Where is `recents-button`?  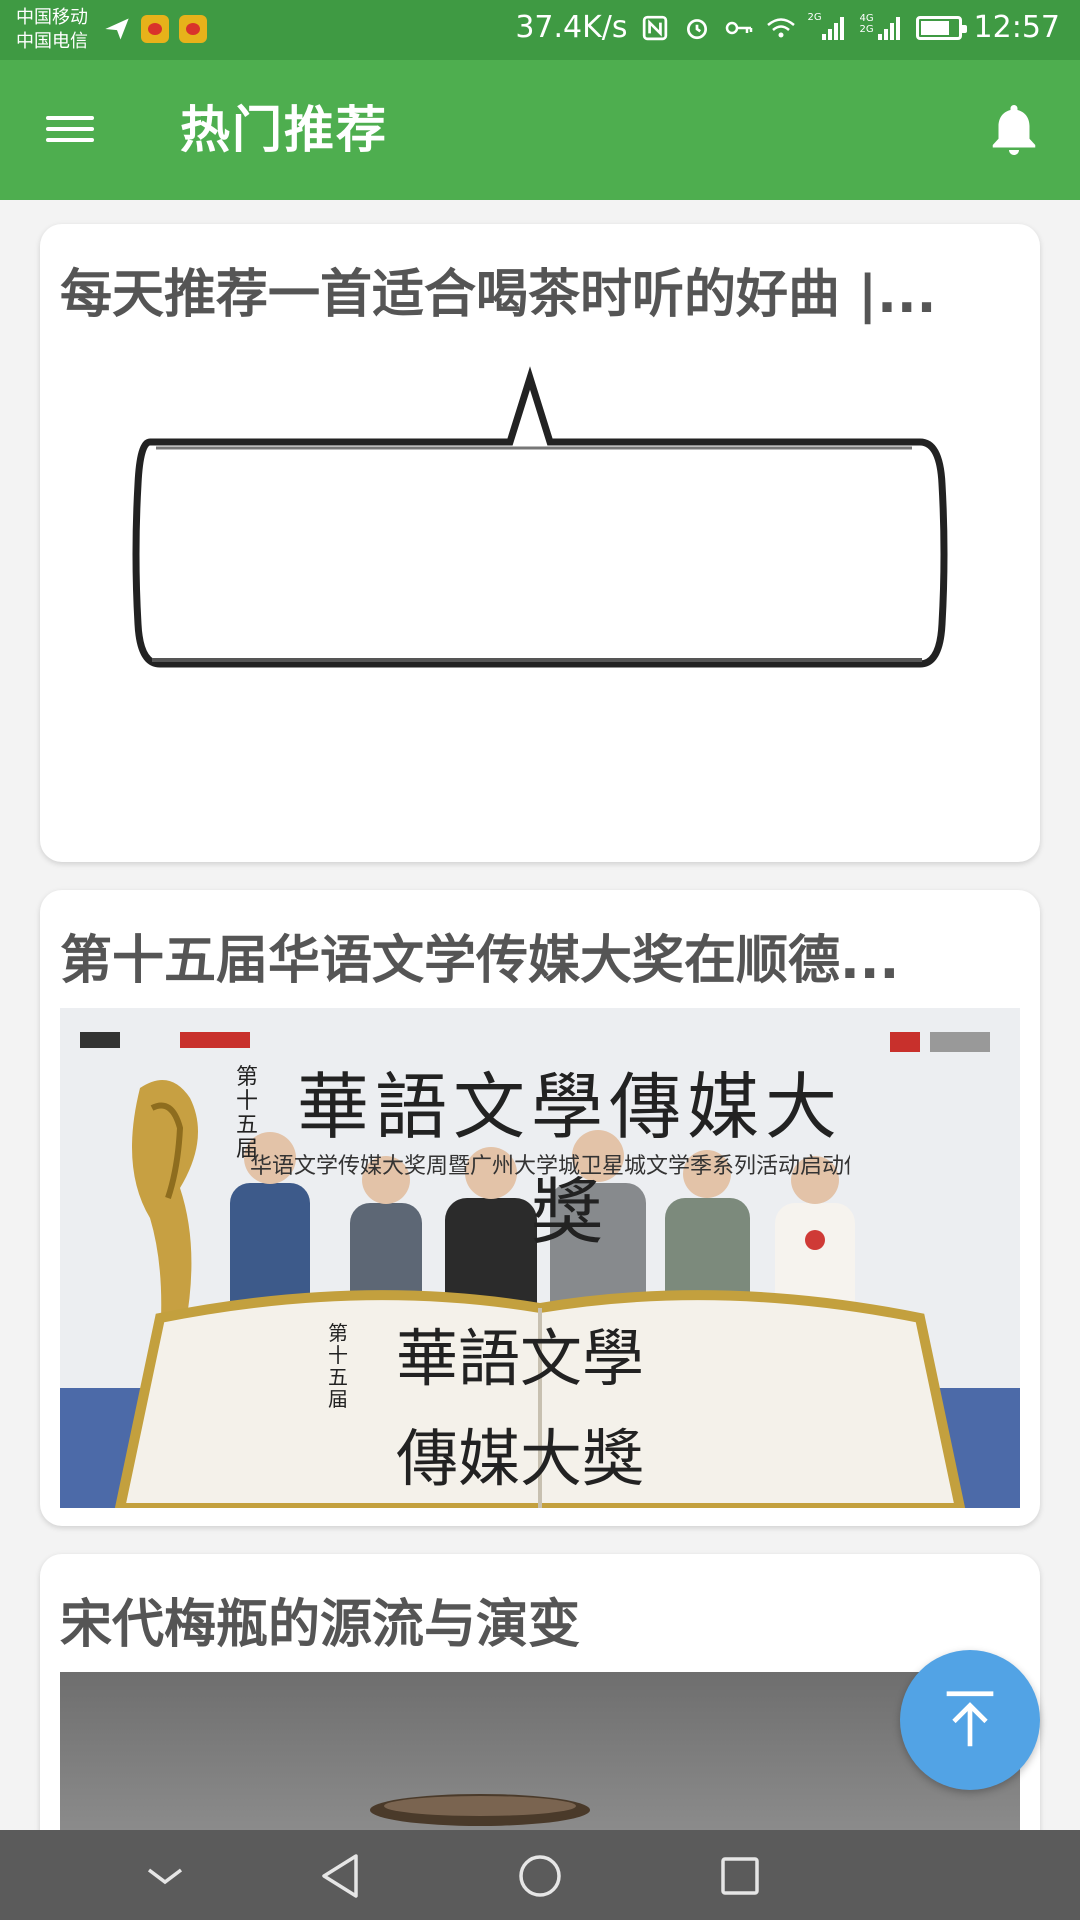 recents-button is located at coordinates (740, 1876).